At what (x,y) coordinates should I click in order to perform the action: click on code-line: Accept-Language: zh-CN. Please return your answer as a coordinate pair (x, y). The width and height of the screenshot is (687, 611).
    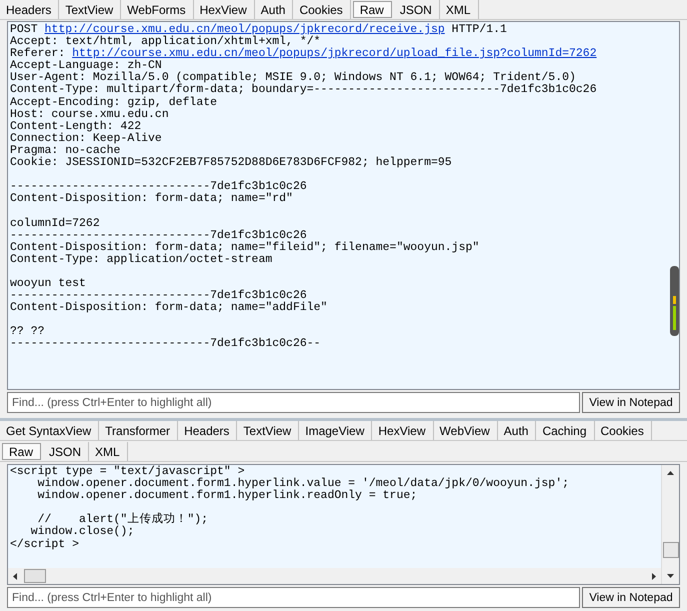
    Looking at the image, I should click on (86, 66).